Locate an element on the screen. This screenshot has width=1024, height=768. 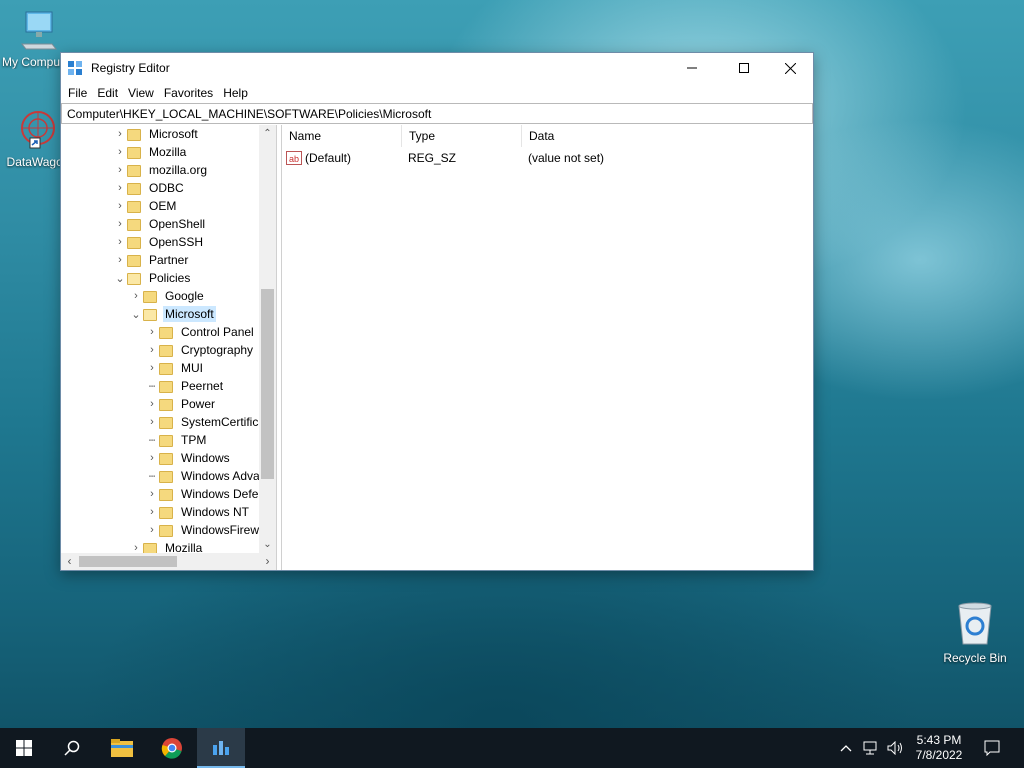
search-icon is located at coordinates (72, 748).